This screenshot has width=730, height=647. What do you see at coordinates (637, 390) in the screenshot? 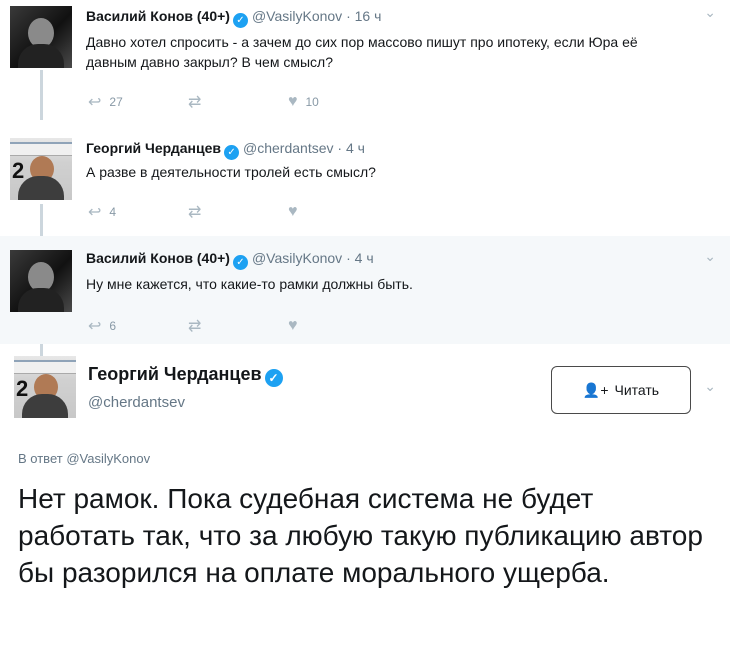
I see `follow-label: Читать` at bounding box center [637, 390].